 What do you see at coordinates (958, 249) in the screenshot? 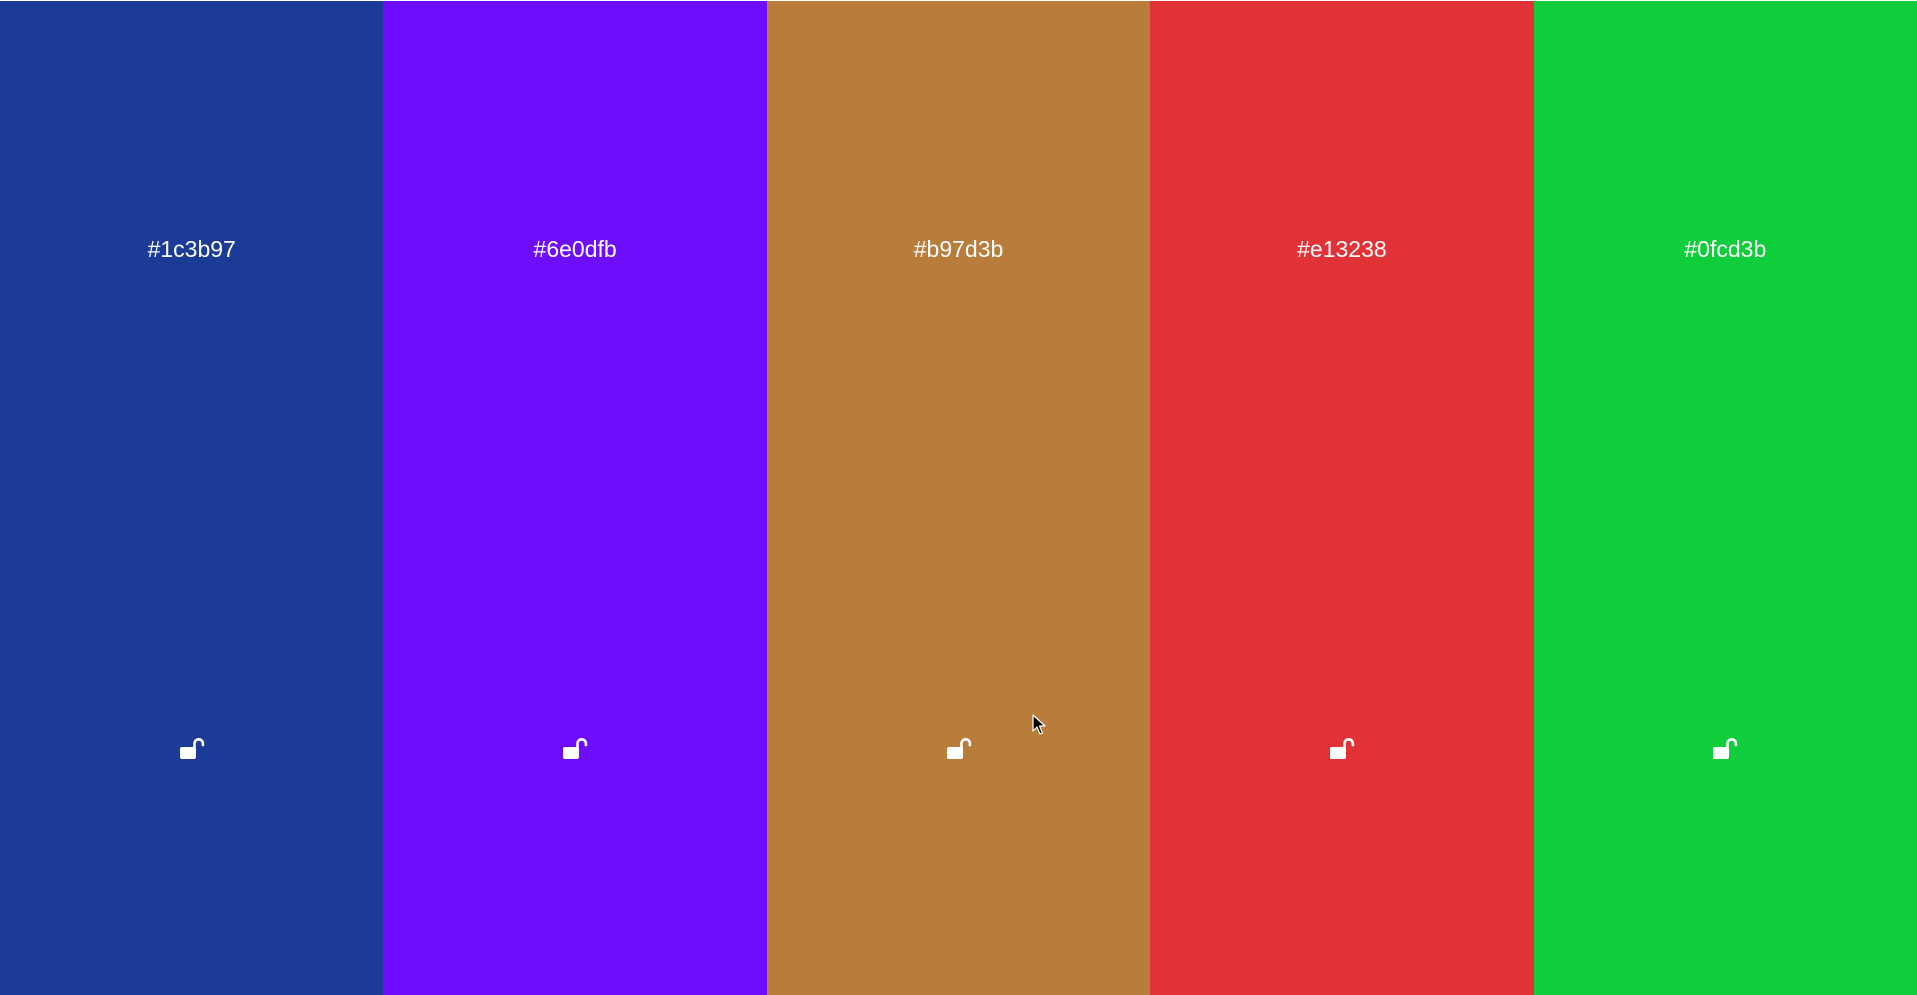
I see `hex-code-label: #b97d3b` at bounding box center [958, 249].